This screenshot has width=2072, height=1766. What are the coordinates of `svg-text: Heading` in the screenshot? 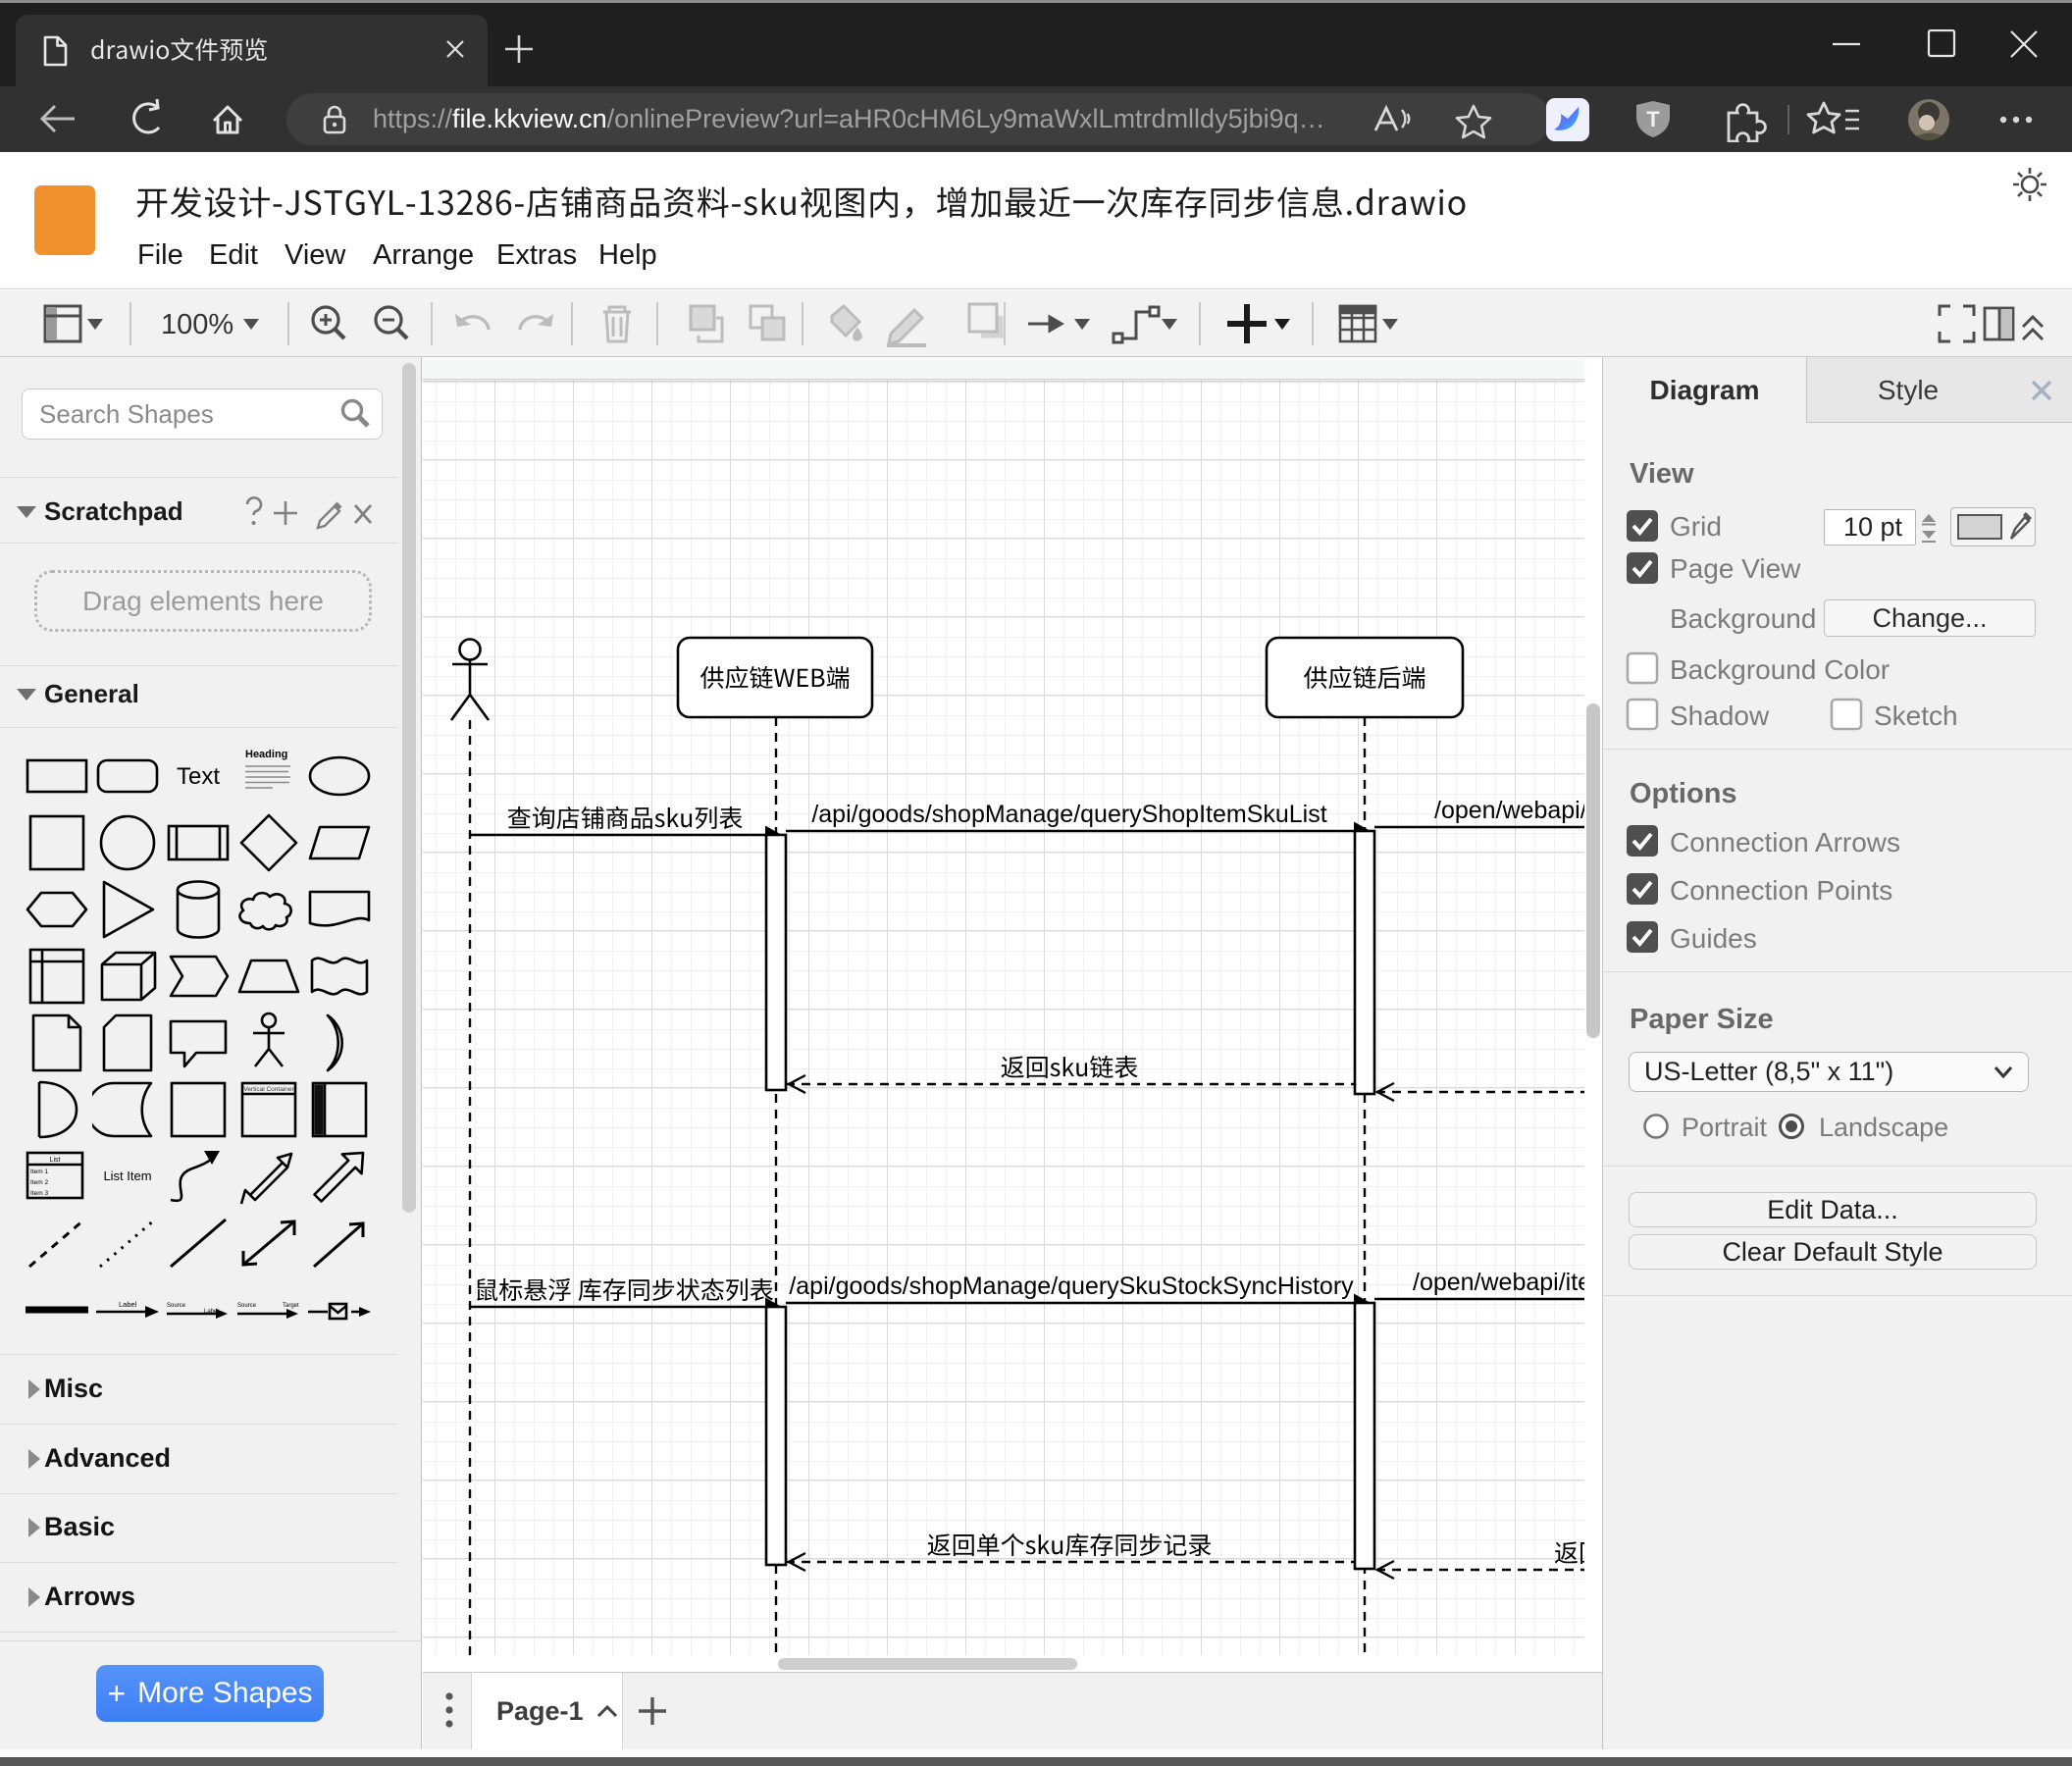 It's located at (266, 754).